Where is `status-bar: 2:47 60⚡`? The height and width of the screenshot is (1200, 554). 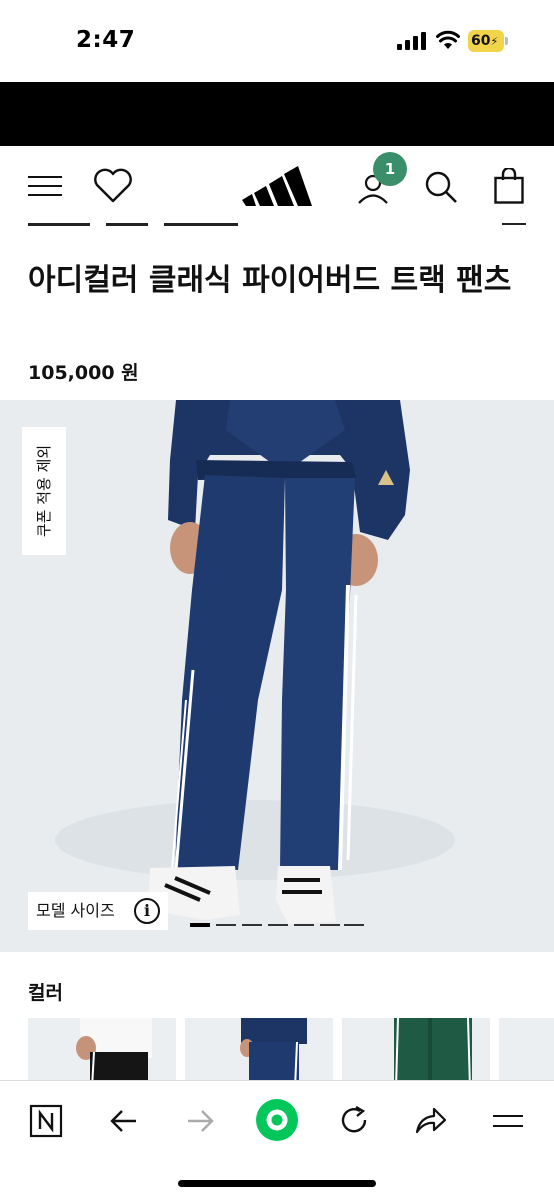 status-bar: 2:47 60⚡ is located at coordinates (277, 41).